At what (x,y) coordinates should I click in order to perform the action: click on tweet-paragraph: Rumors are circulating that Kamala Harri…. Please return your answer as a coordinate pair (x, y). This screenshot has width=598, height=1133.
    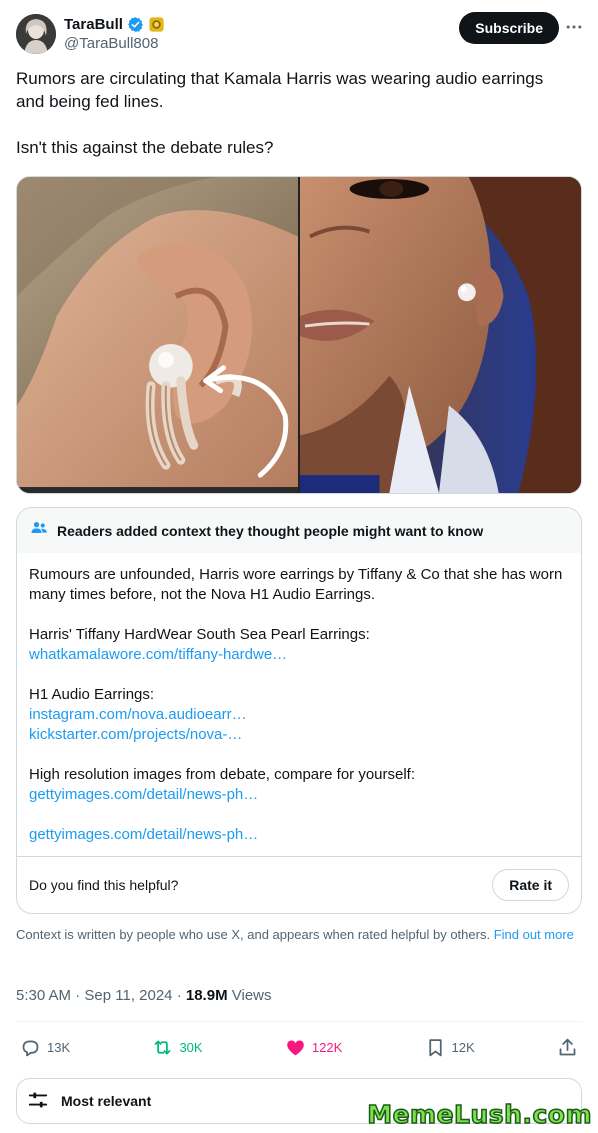
    Looking at the image, I should click on (280, 90).